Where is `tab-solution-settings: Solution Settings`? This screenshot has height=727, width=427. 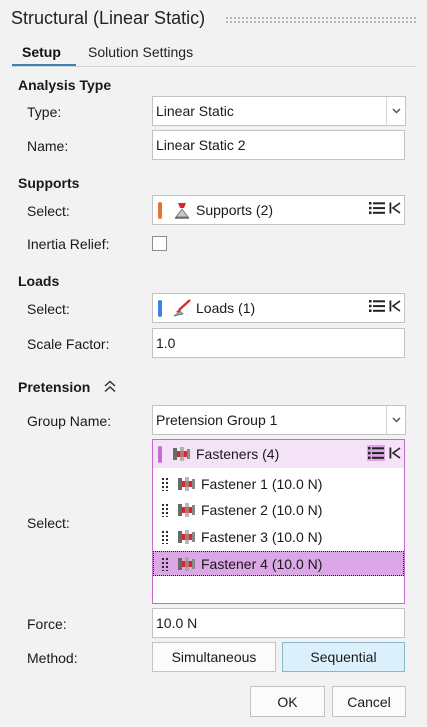 tab-solution-settings: Solution Settings is located at coordinates (140, 52).